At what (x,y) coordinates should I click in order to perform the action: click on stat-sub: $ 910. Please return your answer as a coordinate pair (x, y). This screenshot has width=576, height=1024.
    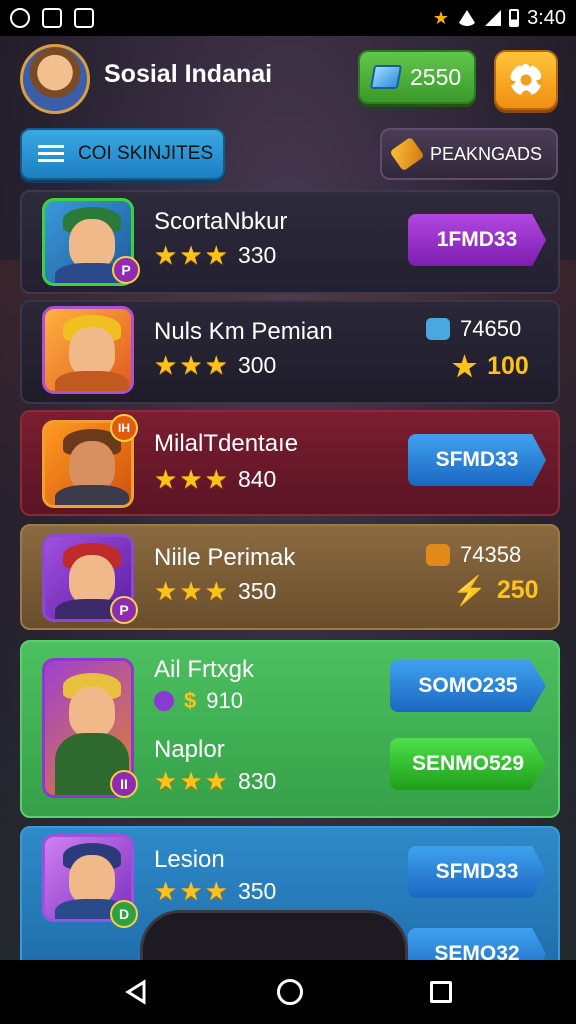
    Looking at the image, I should click on (198, 701).